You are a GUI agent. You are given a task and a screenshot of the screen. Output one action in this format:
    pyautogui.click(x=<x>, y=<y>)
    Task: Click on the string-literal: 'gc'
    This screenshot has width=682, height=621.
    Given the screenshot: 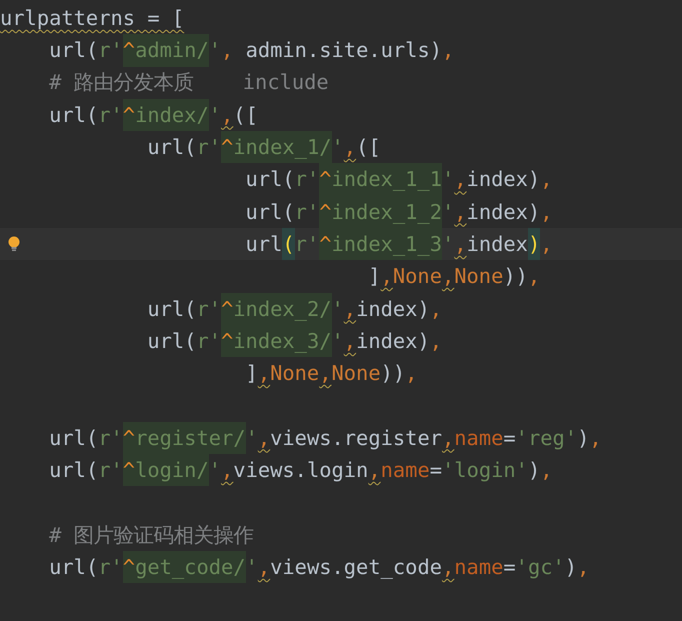 What is the action you would take?
    pyautogui.click(x=540, y=567)
    